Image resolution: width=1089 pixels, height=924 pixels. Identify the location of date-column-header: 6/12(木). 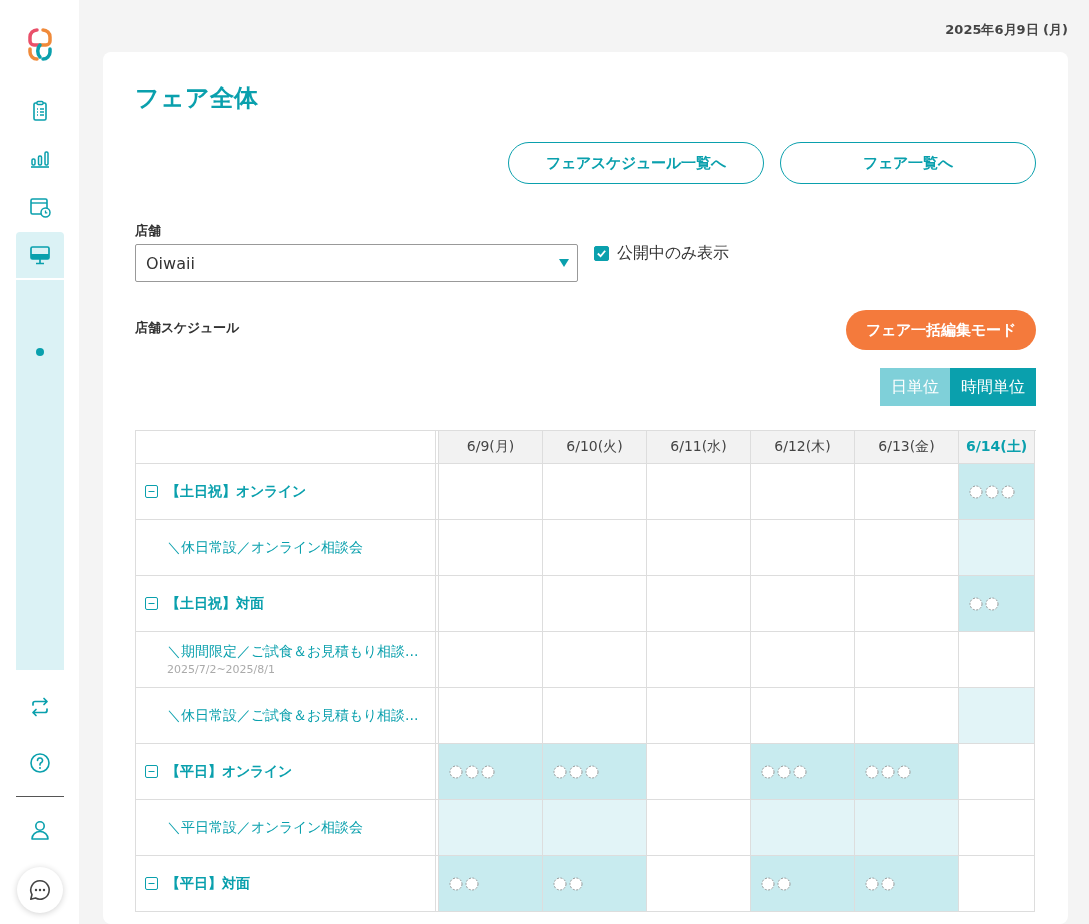
(803, 447).